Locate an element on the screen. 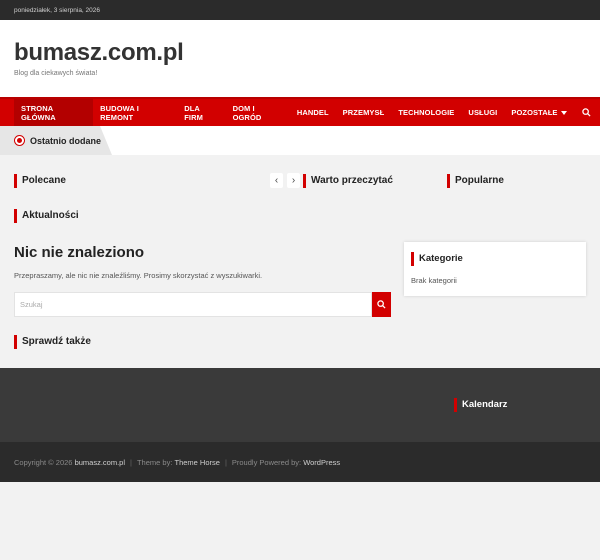 The image size is (600, 560). nav-item-pozostale: POZOSTAŁE is located at coordinates (538, 112).